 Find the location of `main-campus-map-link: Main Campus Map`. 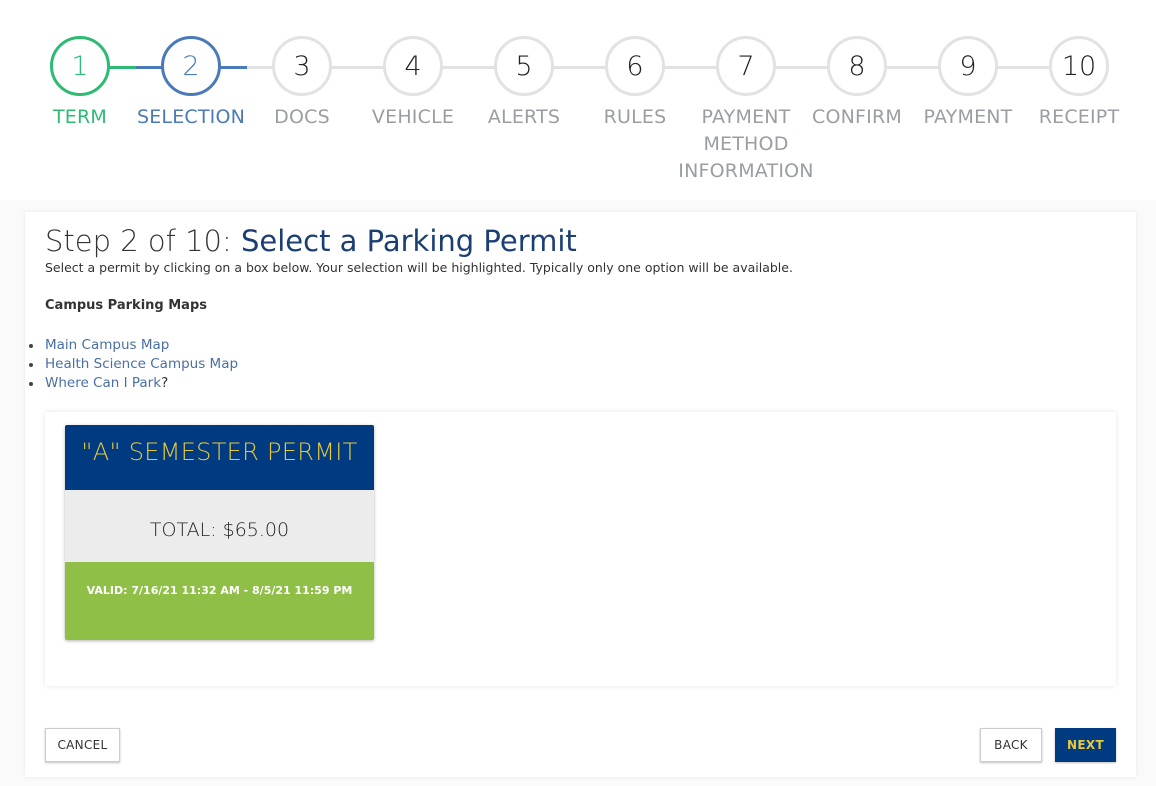

main-campus-map-link: Main Campus Map is located at coordinates (107, 345).